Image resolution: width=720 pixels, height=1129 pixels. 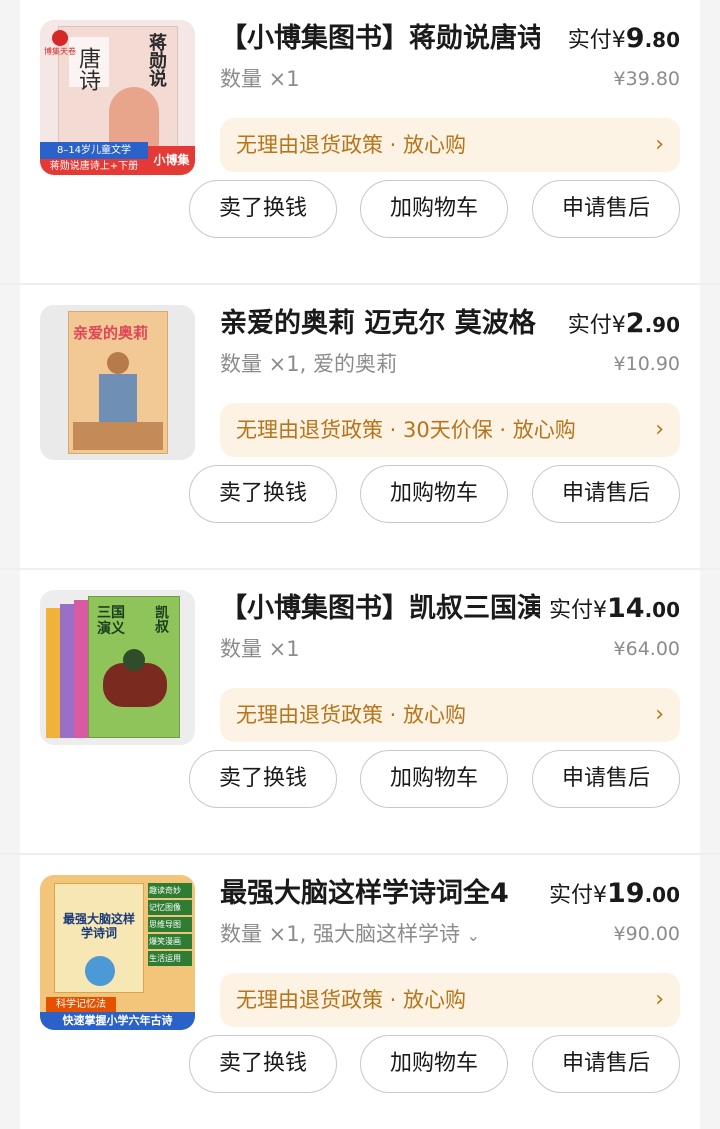 I want to click on product-thumbnail: 亲爱的奥莉, so click(x=117, y=382).